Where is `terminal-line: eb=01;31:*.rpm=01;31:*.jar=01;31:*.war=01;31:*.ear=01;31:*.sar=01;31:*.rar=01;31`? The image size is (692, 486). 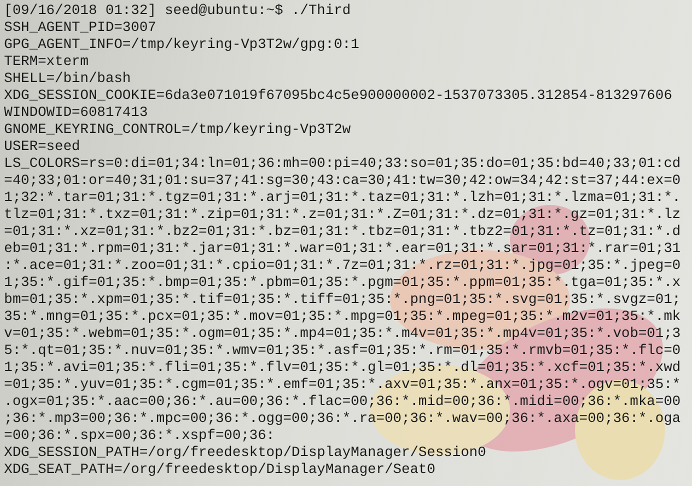
terminal-line: eb=01;31:*.rpm=01;31:*.jar=01;31:*.war=01;31:*.ear=01;31:*.sar=01;31:*.rar=01;31 is located at coordinates (342, 249).